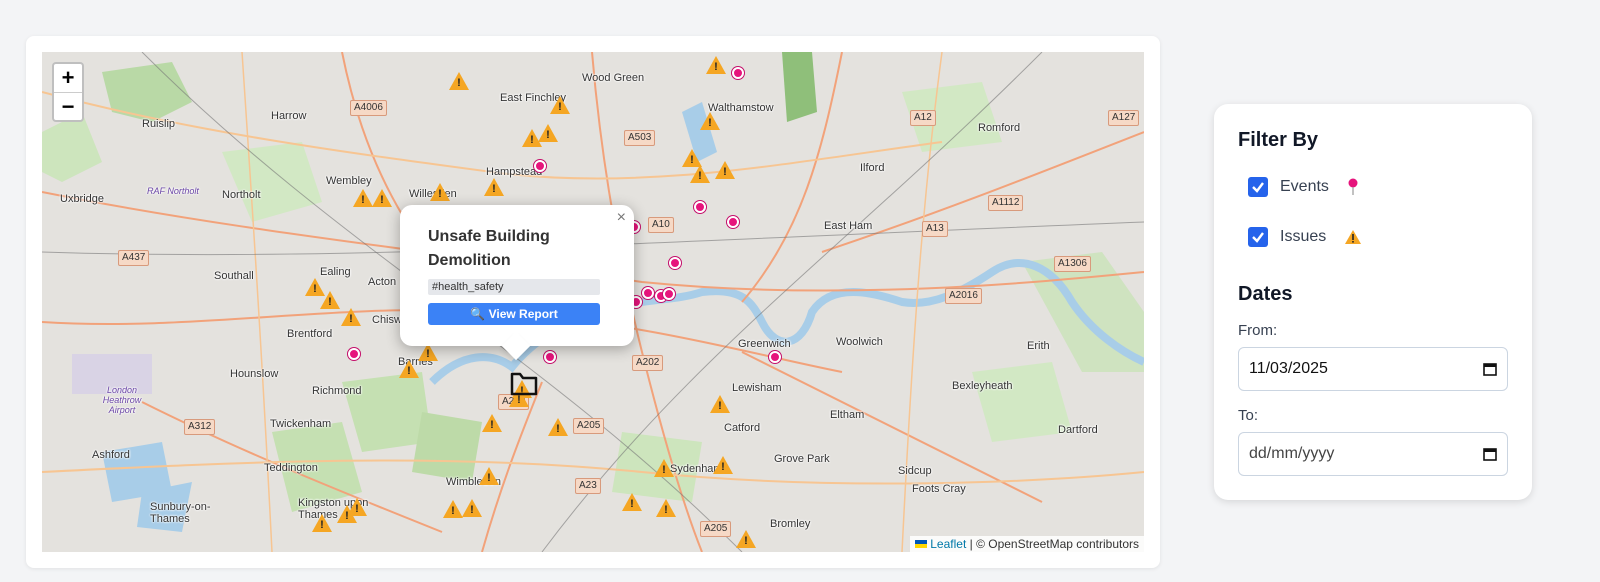  What do you see at coordinates (489, 248) in the screenshot?
I see `popup-title: Unsafe Building Demolition` at bounding box center [489, 248].